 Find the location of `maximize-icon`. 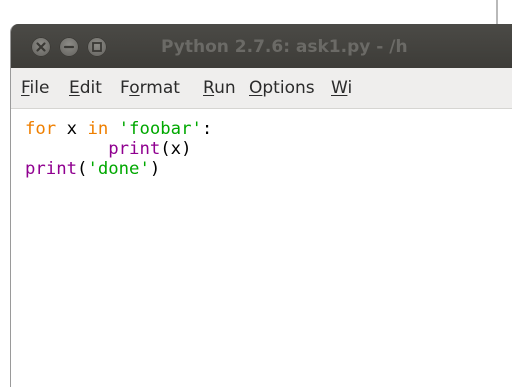

maximize-icon is located at coordinates (97, 47).